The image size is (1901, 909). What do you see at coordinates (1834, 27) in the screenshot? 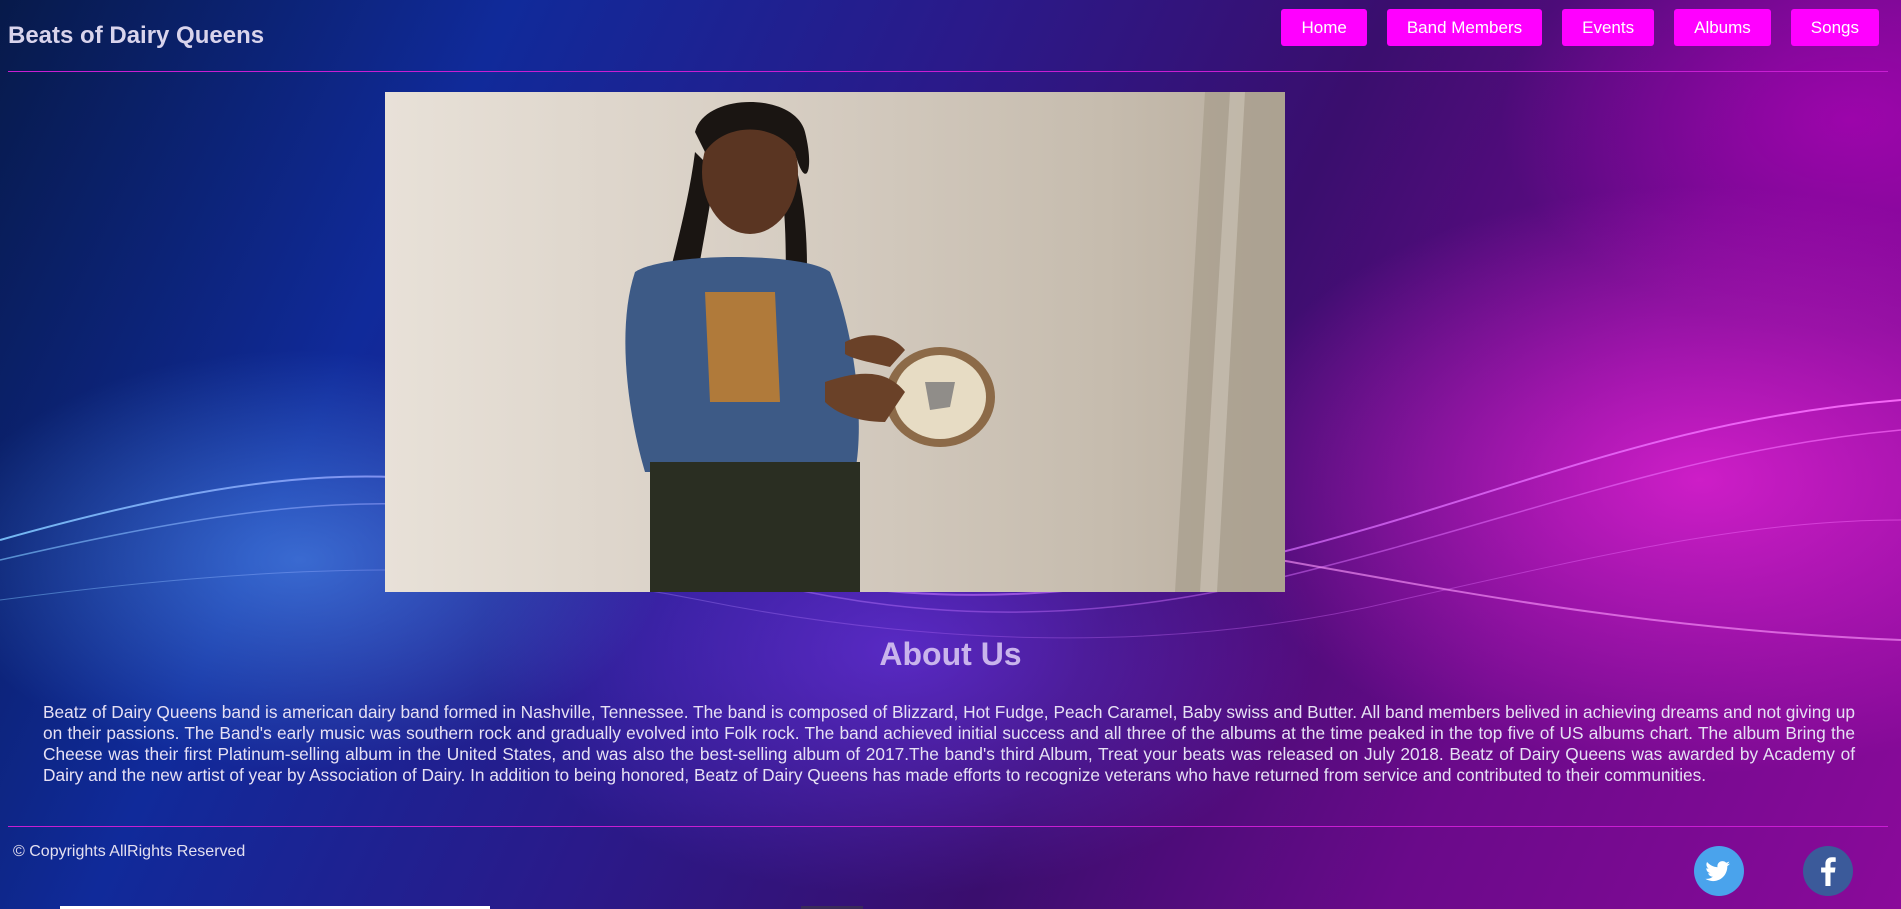
I see `nav-songs-button: Songs` at bounding box center [1834, 27].